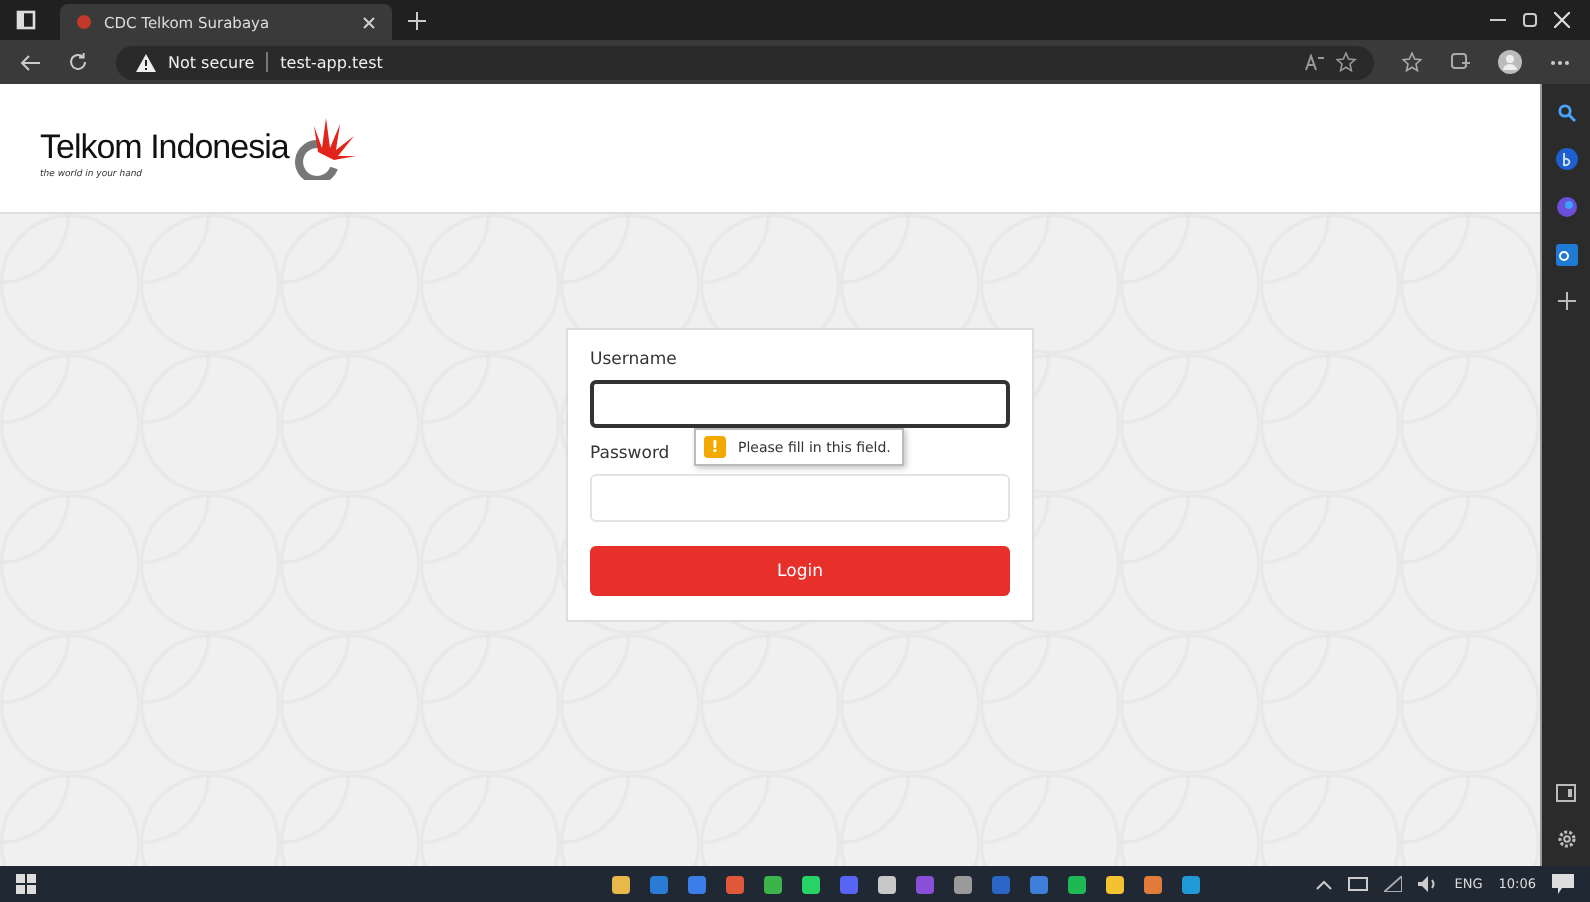  I want to click on outlook-icon, so click(1566, 255).